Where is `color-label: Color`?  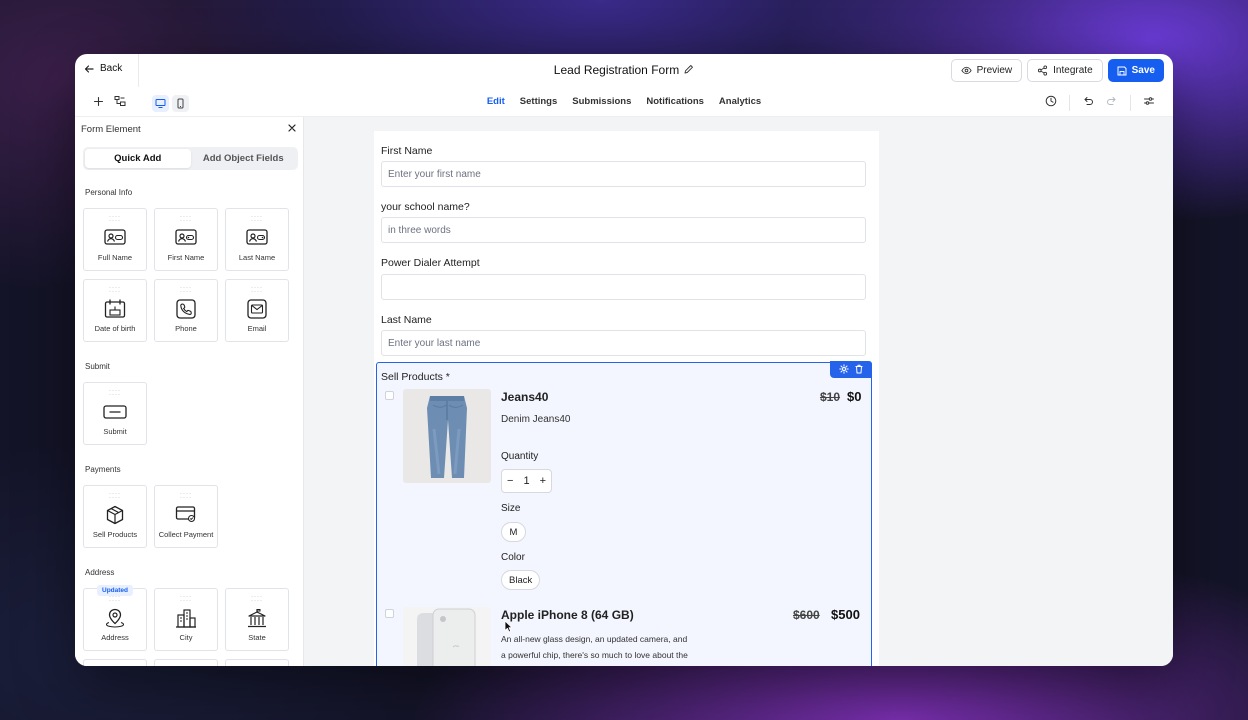
color-label: Color is located at coordinates (513, 557).